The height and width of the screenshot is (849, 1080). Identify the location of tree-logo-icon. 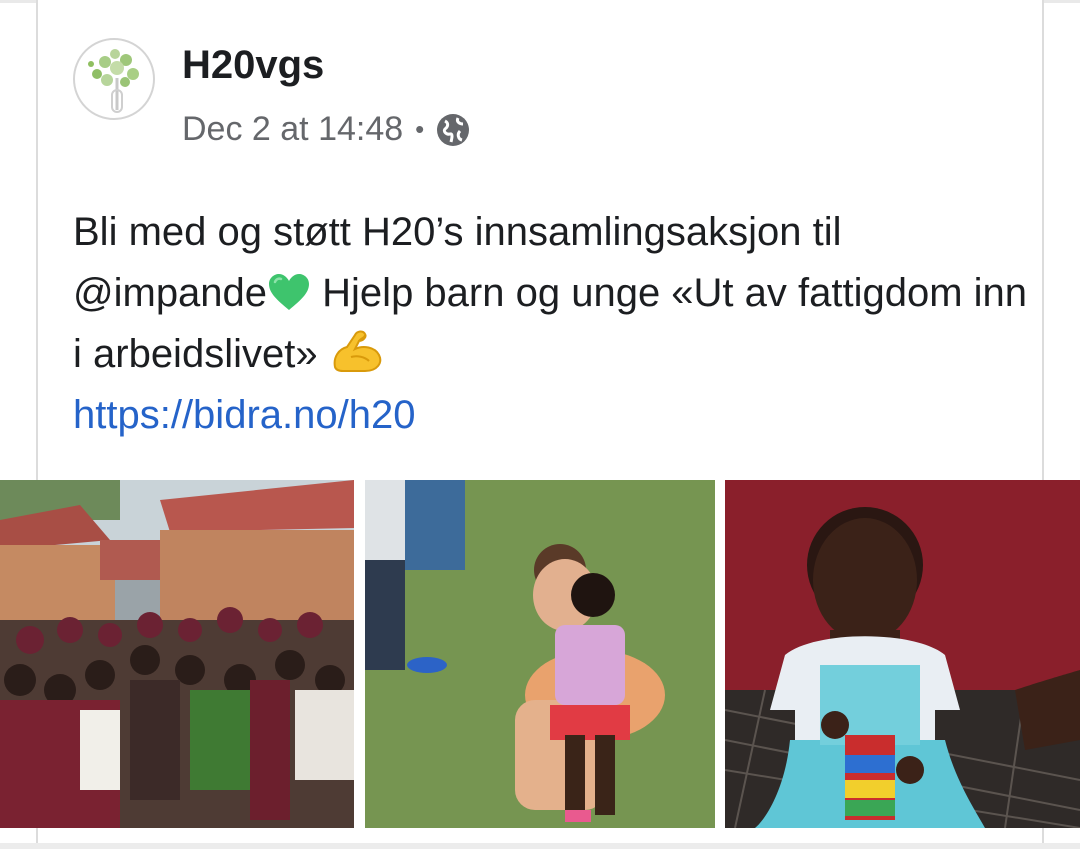
(113, 81).